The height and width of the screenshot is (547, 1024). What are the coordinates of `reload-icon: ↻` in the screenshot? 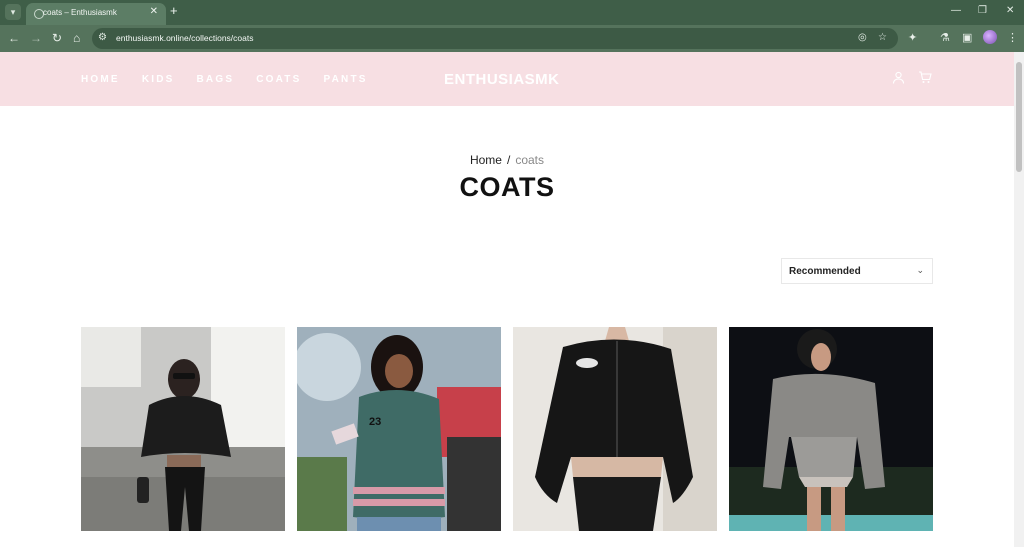 It's located at (57, 38).